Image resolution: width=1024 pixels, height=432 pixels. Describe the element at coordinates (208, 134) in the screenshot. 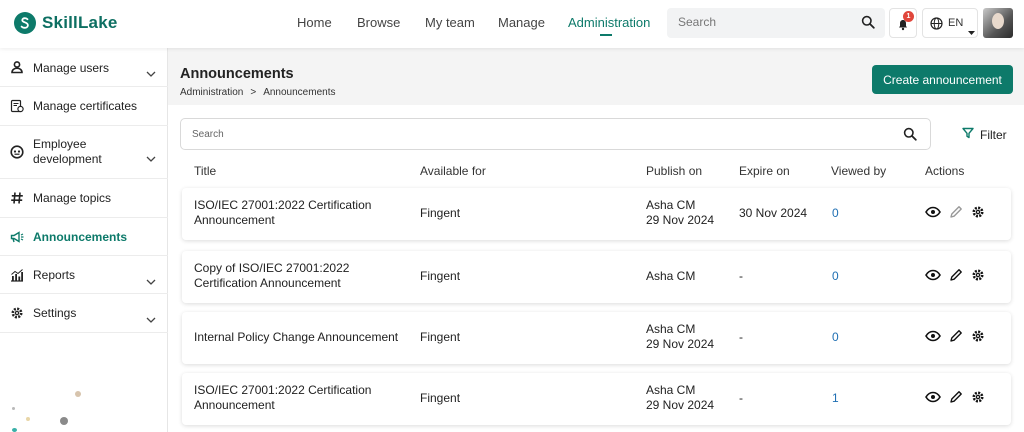

I see `announcement-search-placeholder: Search` at that location.